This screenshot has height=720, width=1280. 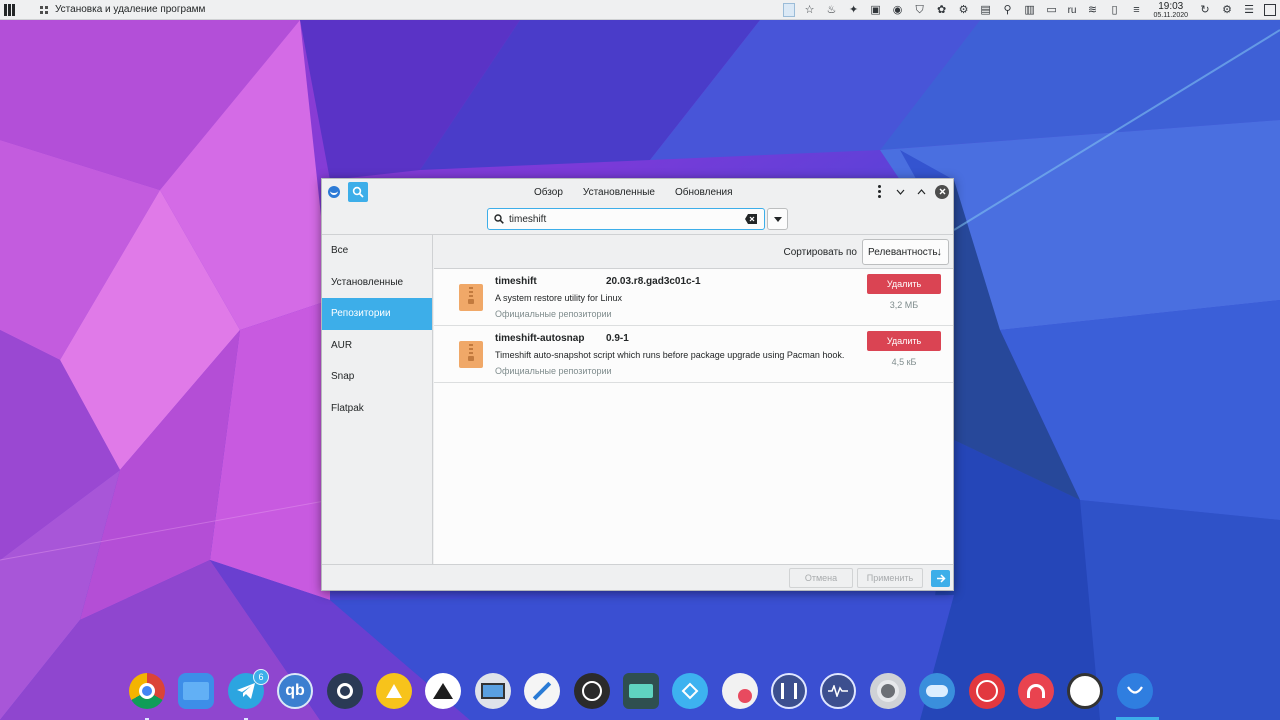 I want to click on timeshift-clock-icon, so click(x=987, y=691).